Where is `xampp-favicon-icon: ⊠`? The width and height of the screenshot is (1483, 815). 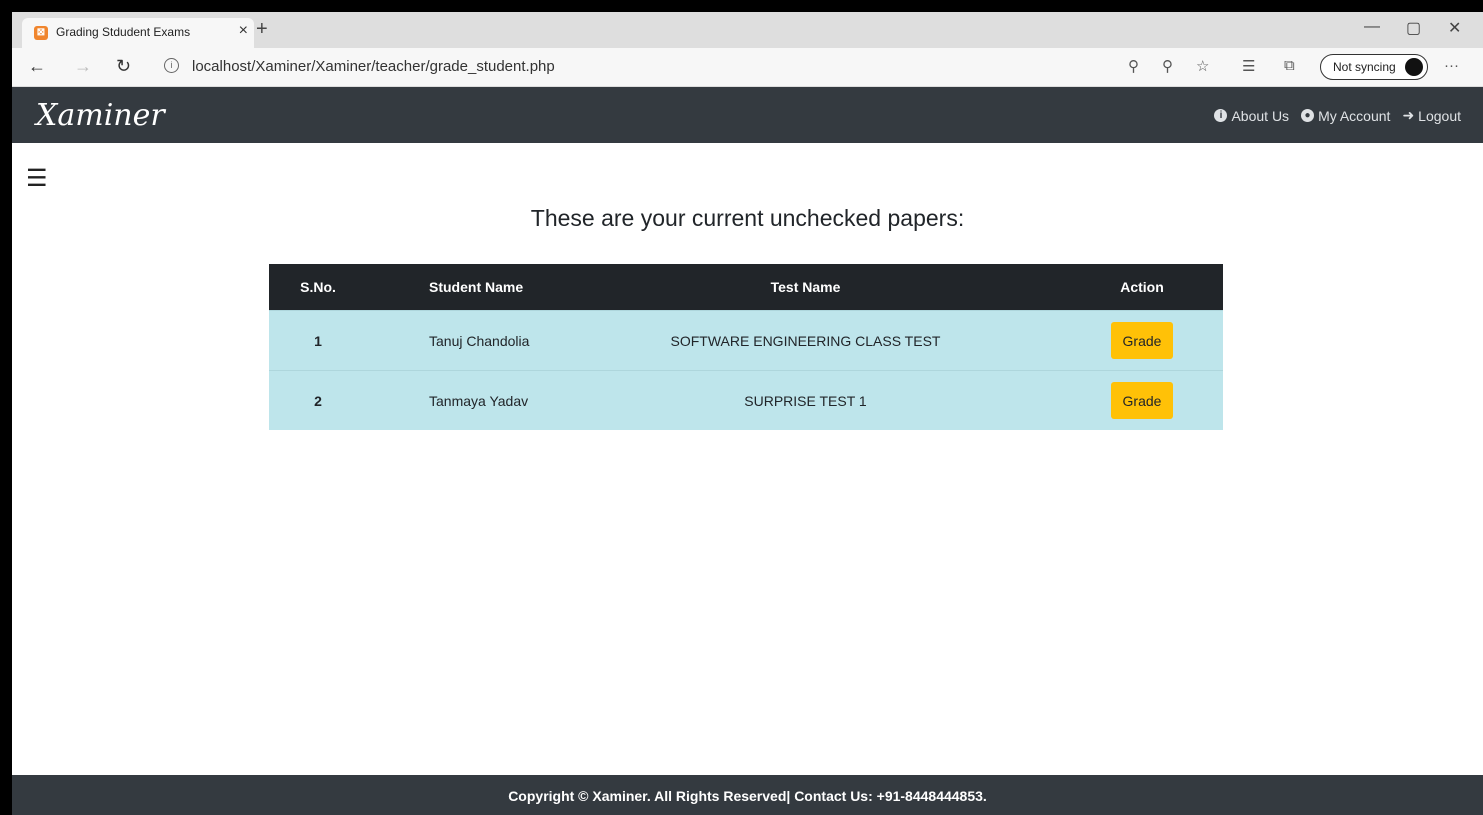 xampp-favicon-icon: ⊠ is located at coordinates (41, 33).